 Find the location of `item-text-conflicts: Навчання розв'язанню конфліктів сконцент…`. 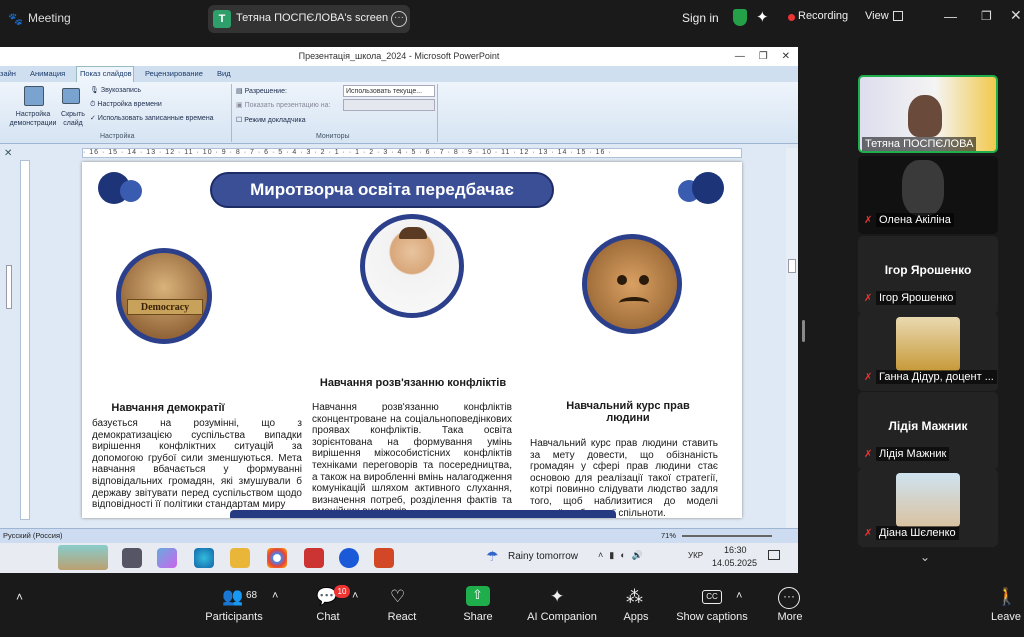

item-text-conflicts: Навчання розв'язанню конфліктів сконцент… is located at coordinates (412, 459).